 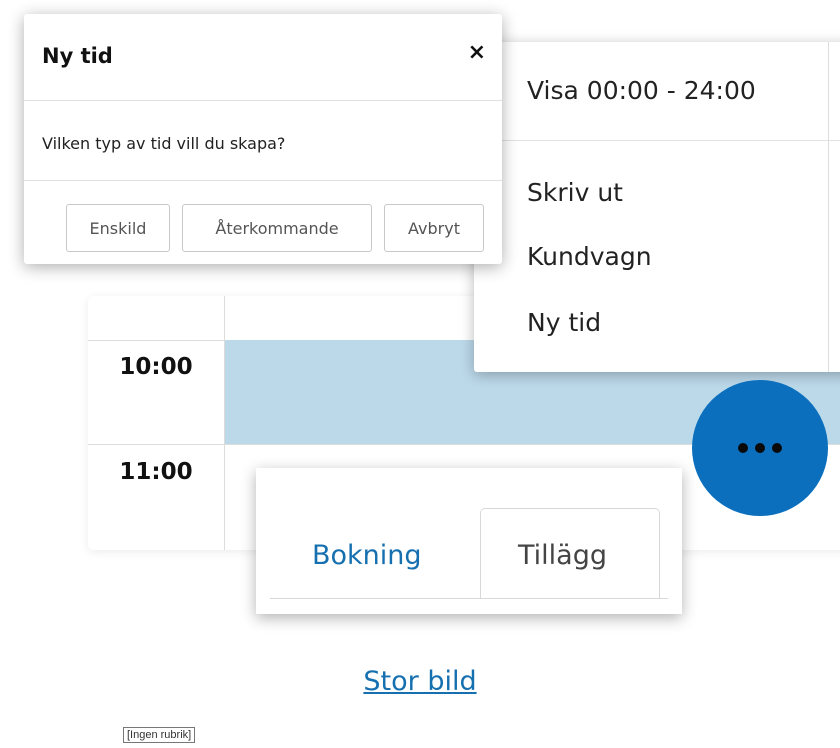 I want to click on menu-item-print: Skriv ut, so click(x=575, y=192).